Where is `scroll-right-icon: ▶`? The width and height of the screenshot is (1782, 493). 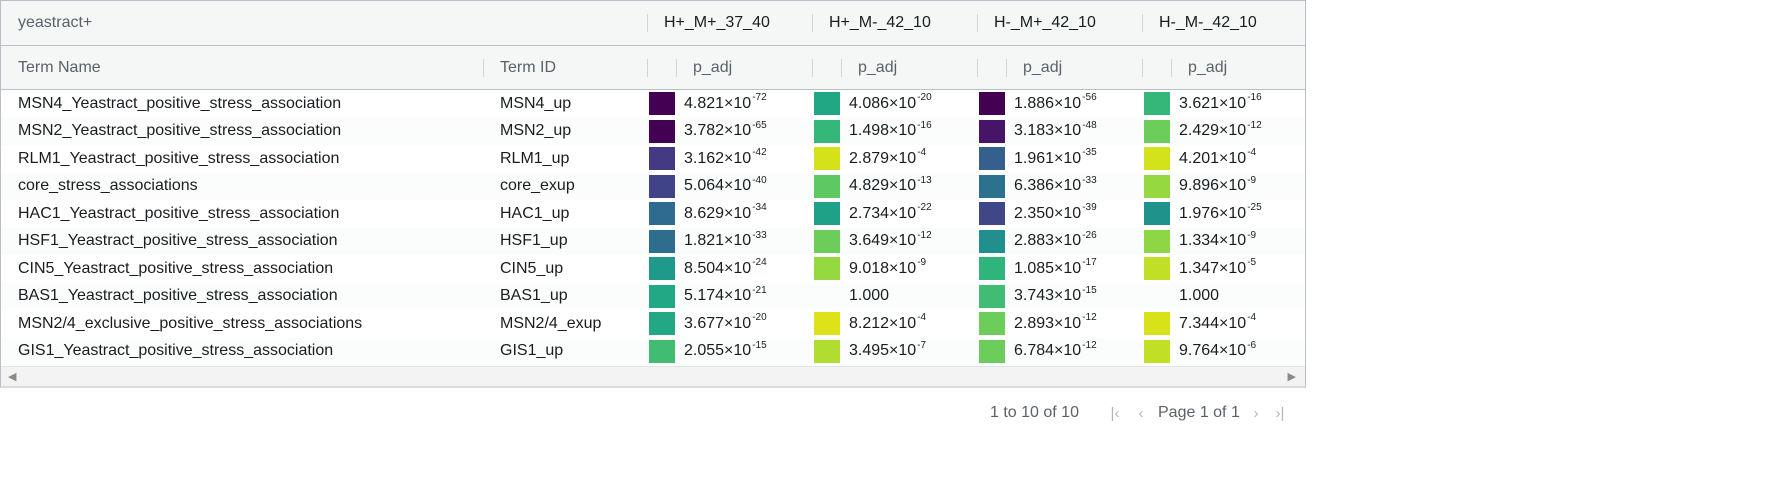
scroll-right-icon: ▶ is located at coordinates (1292, 376).